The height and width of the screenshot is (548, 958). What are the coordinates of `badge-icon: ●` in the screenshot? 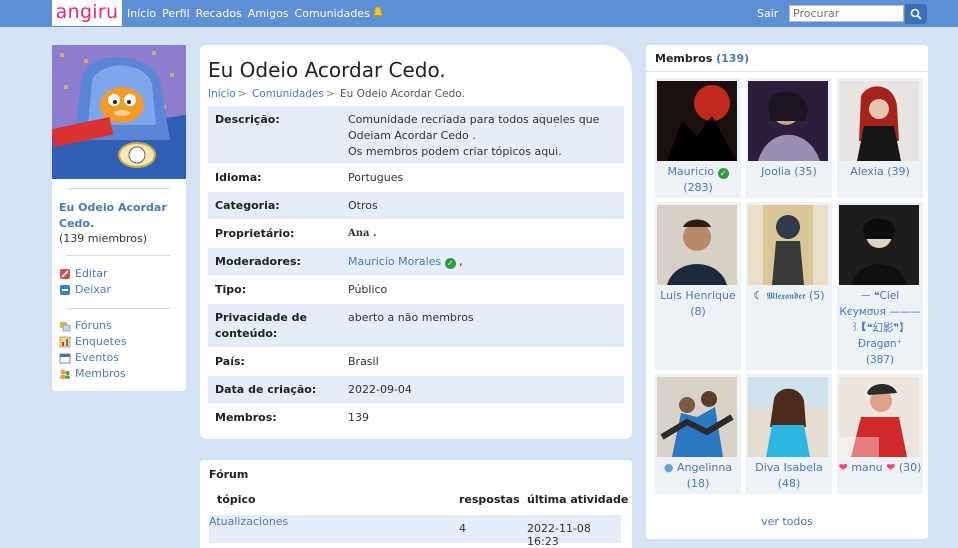 It's located at (668, 467).